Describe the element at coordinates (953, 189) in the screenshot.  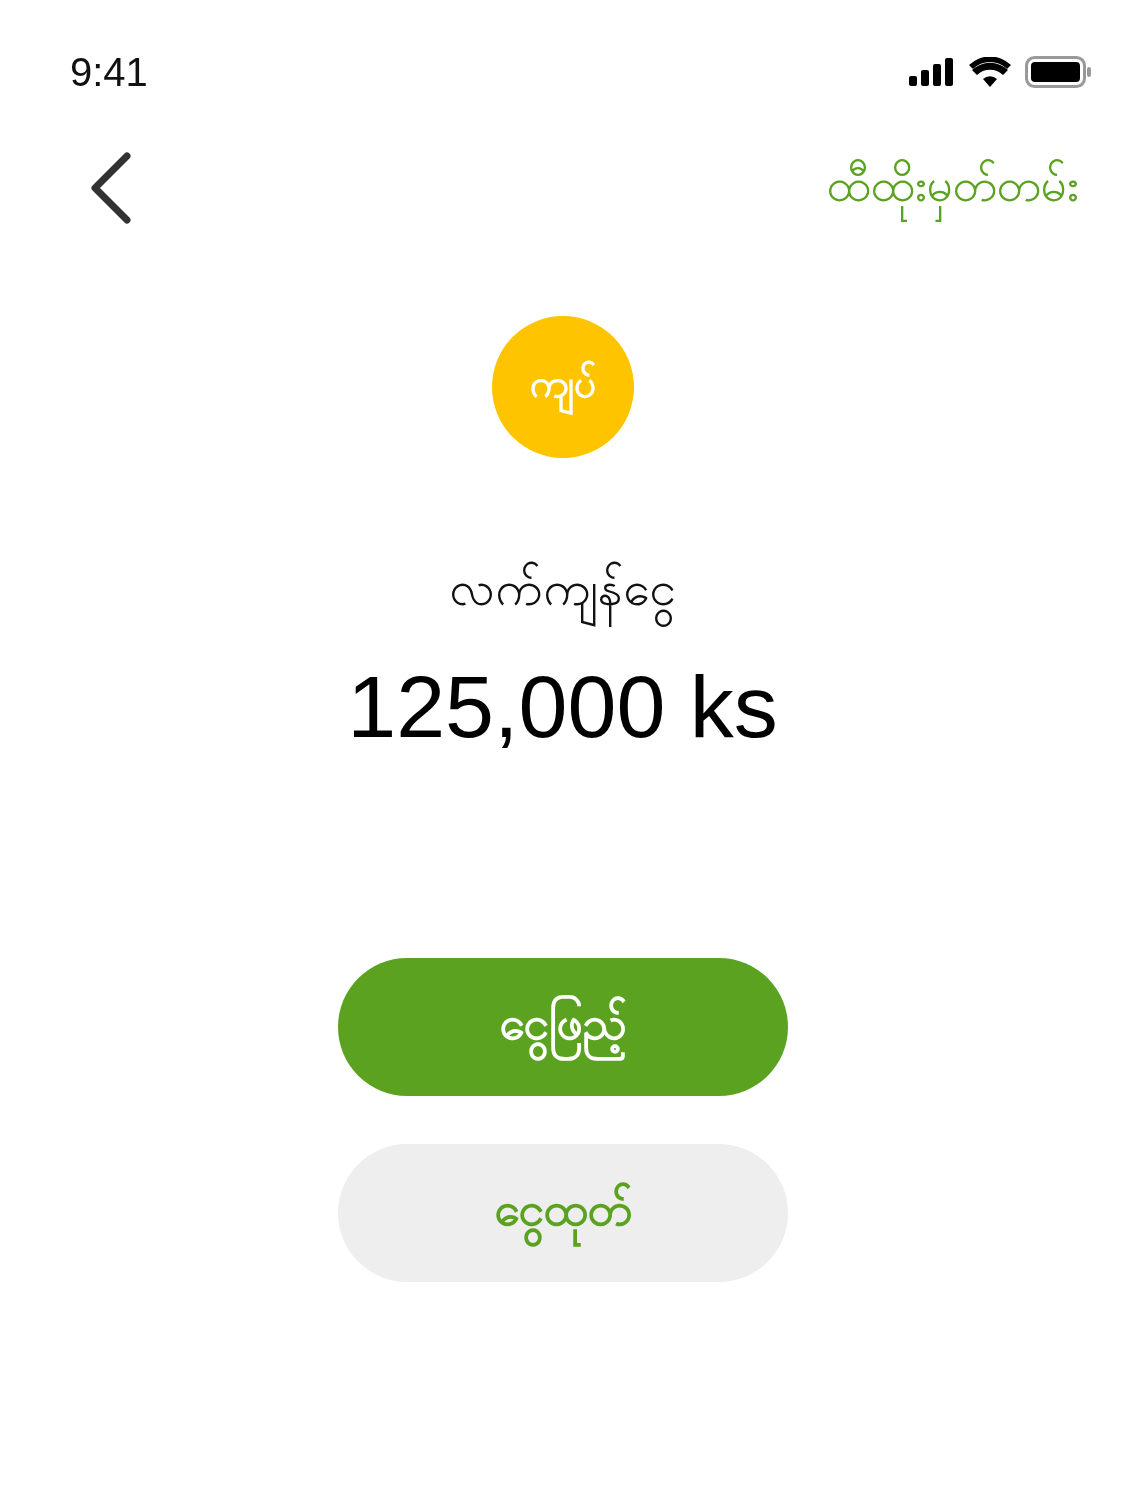
I see `page-title: ထီထိုးမှတ်တမ်း` at that location.